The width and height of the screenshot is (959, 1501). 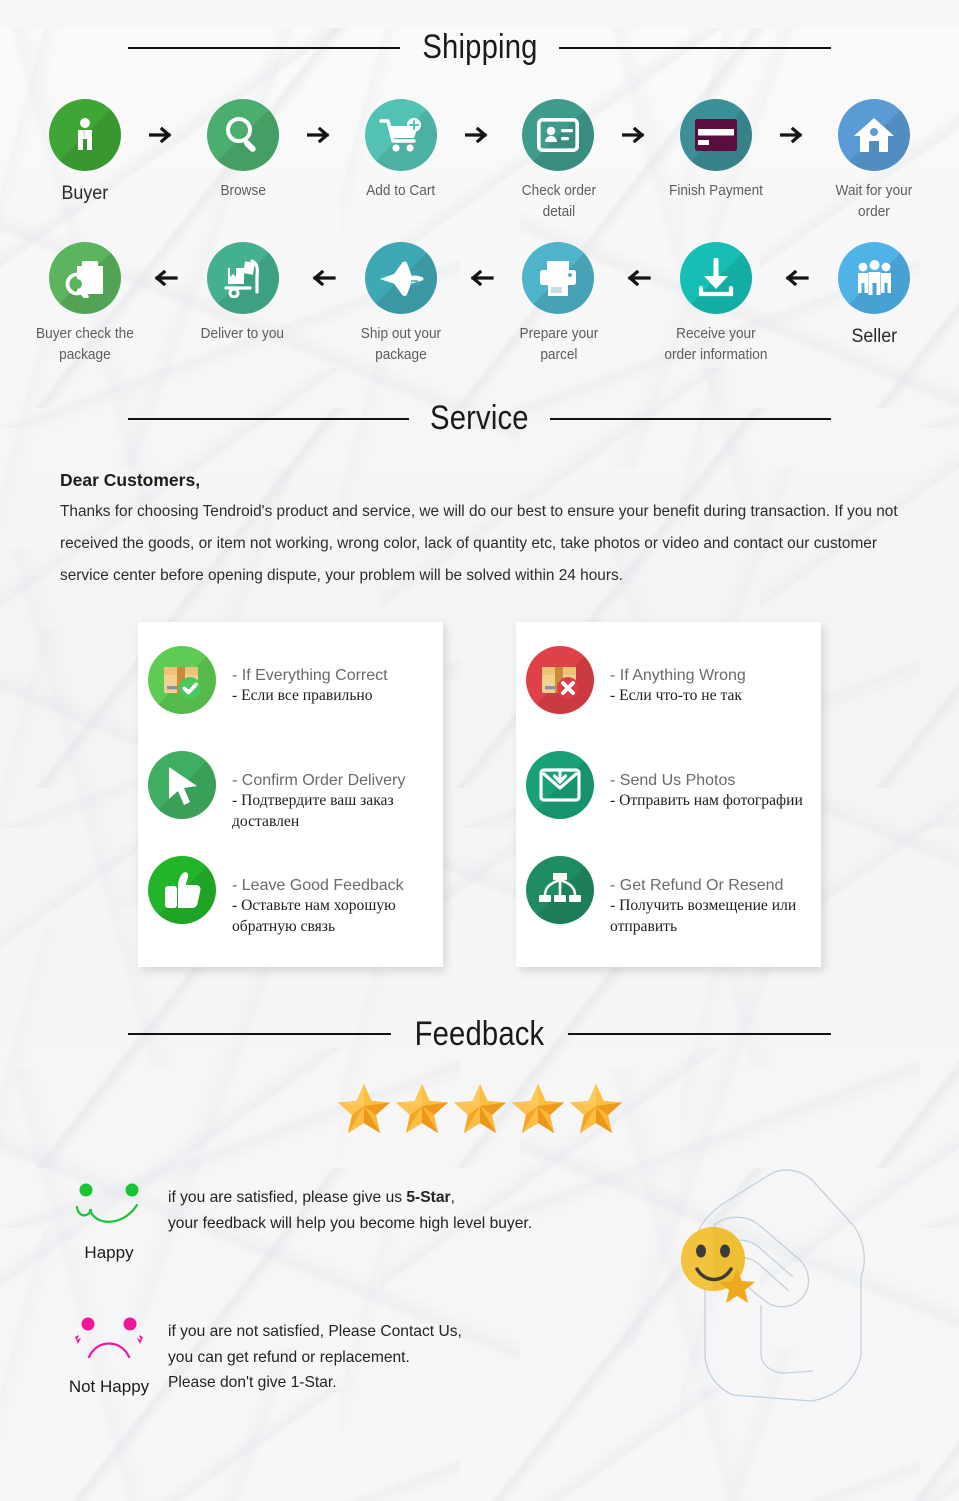 I want to click on service-card-text: - If Anything Wrong - Если что-то не так, so click(x=678, y=673).